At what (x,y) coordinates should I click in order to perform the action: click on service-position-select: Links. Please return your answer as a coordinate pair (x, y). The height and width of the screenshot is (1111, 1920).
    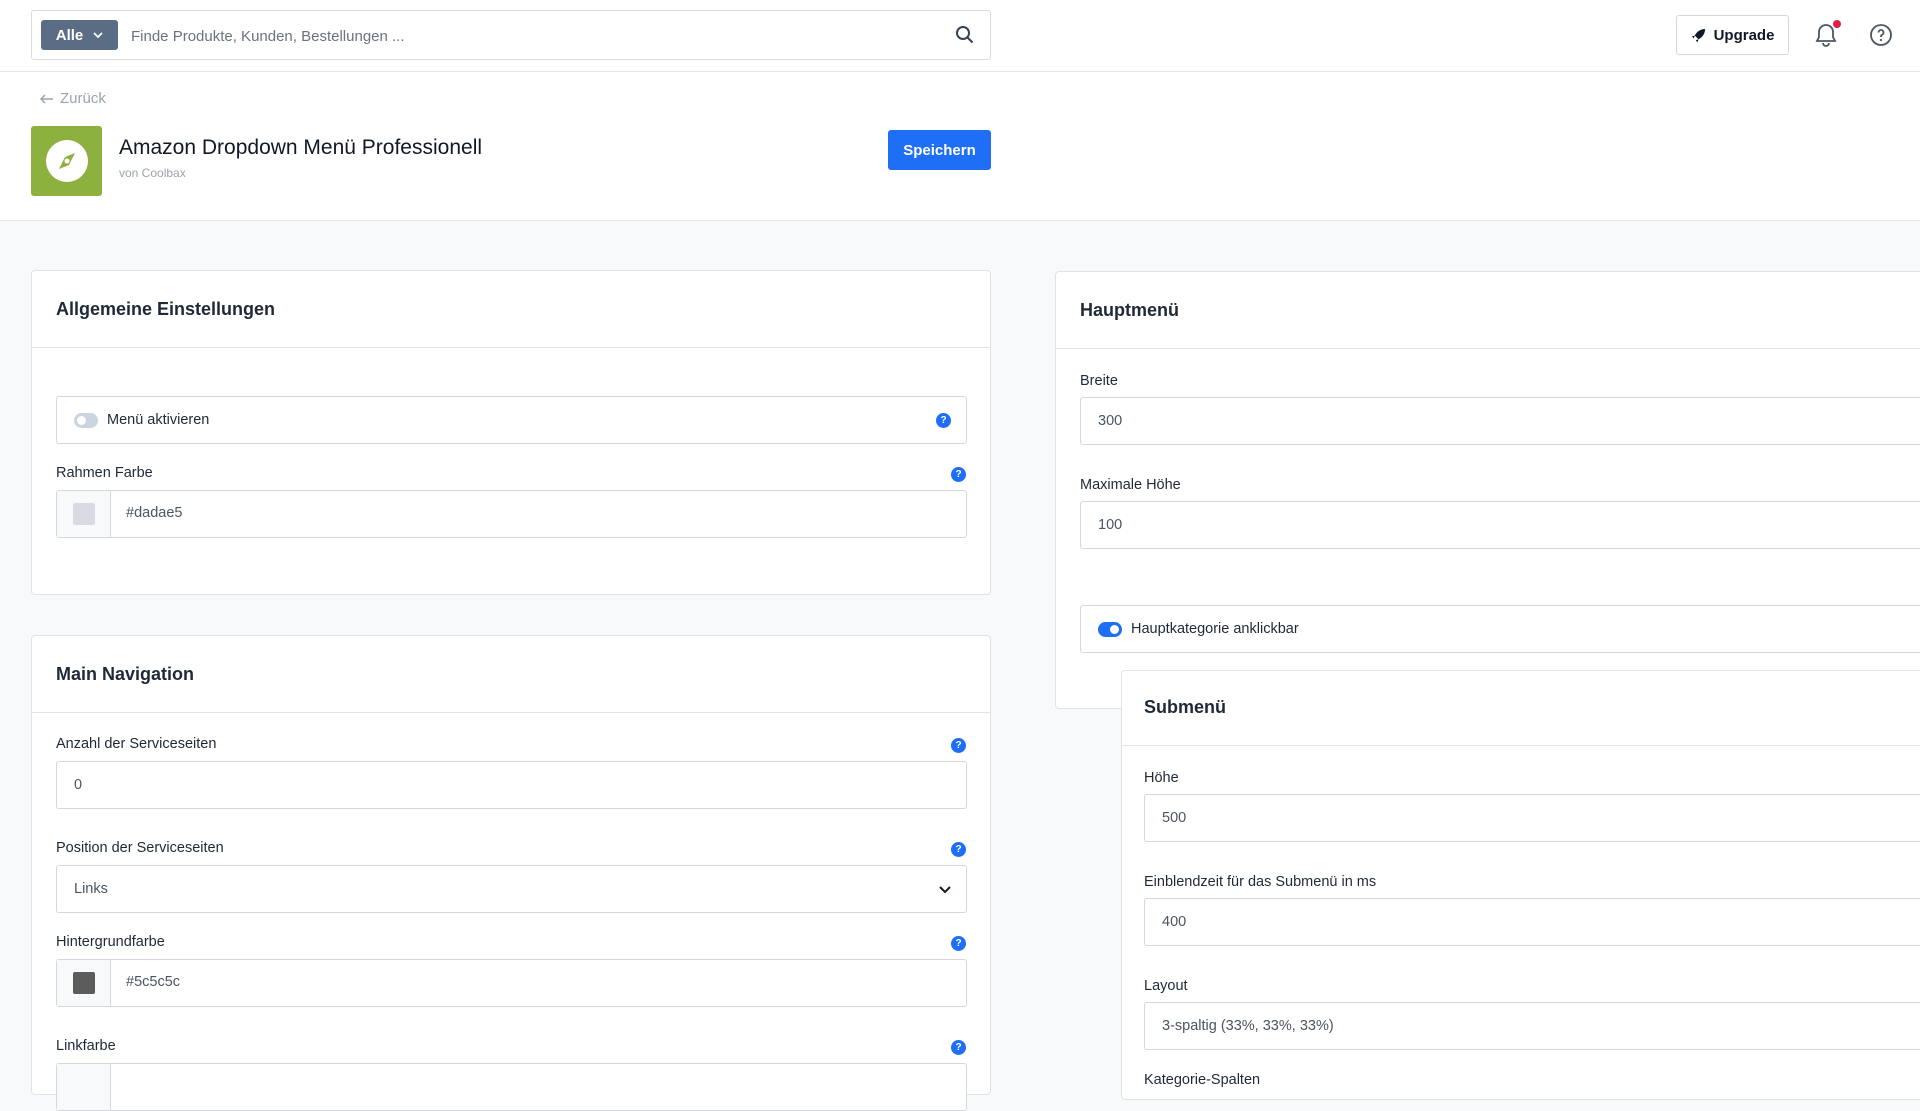
    Looking at the image, I should click on (511, 889).